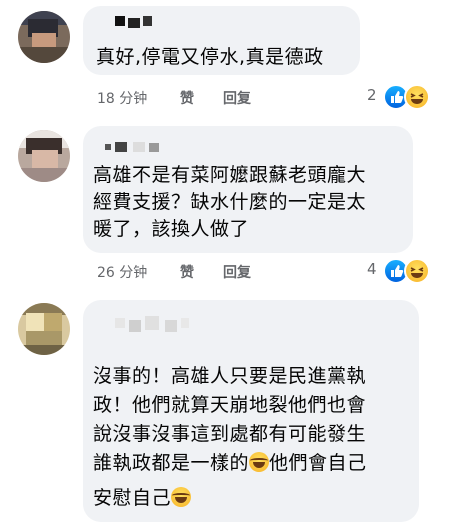  I want to click on comment-text: 真好,停電又停水,真是德政, so click(210, 57).